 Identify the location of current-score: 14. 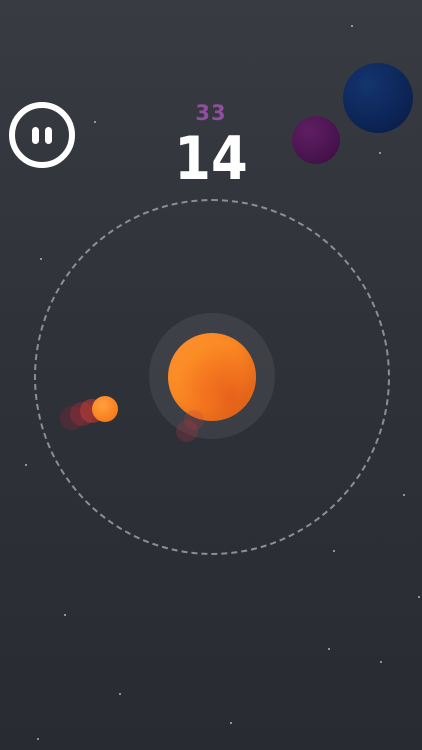
(211, 159).